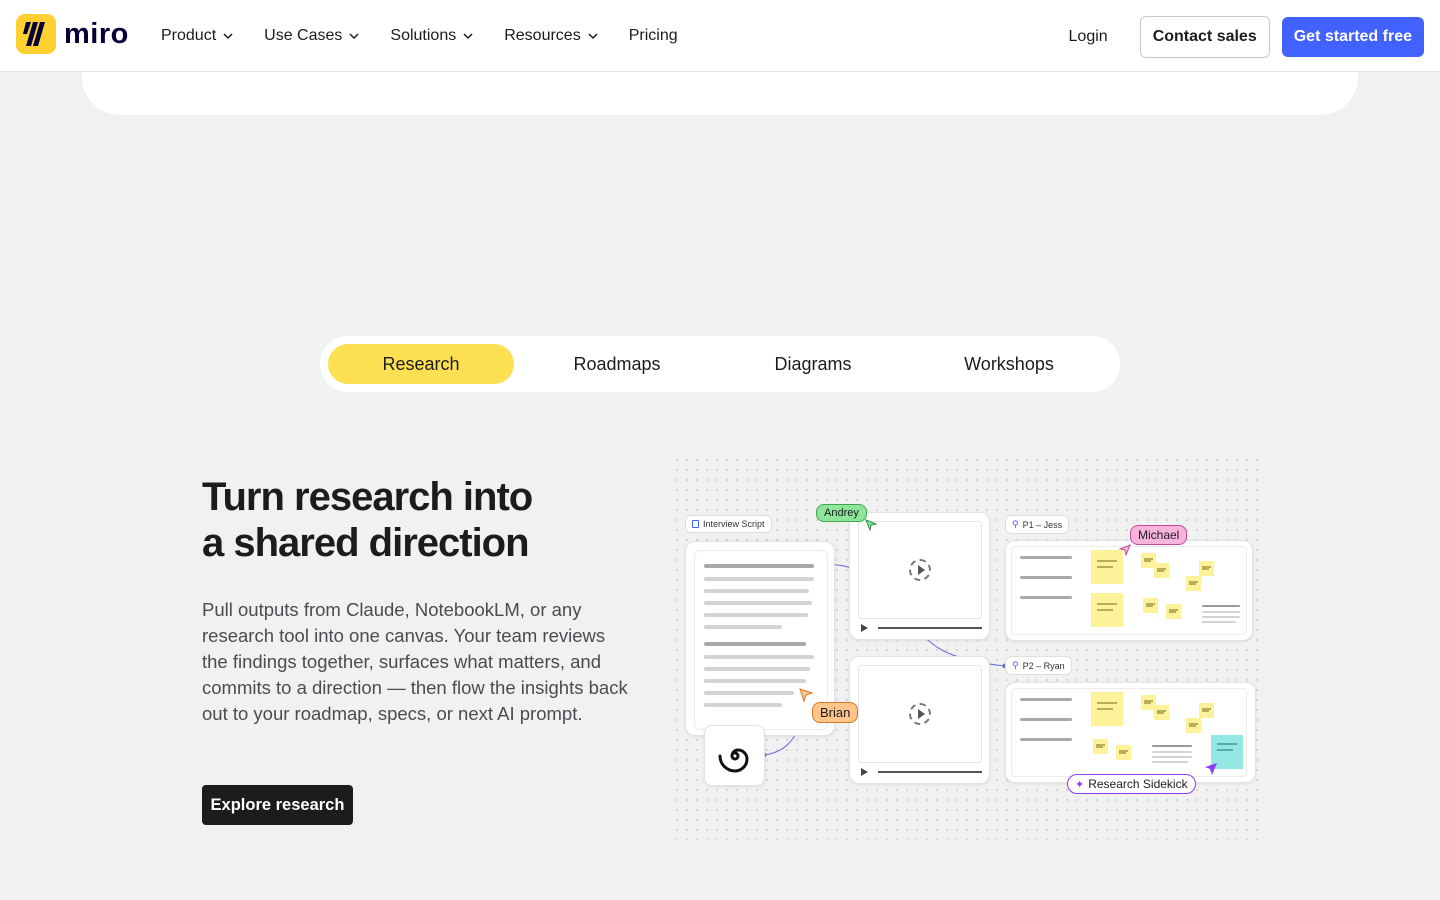 The image size is (1440, 900). I want to click on p2-label: ⚲ P2 – Ryan, so click(1038, 665).